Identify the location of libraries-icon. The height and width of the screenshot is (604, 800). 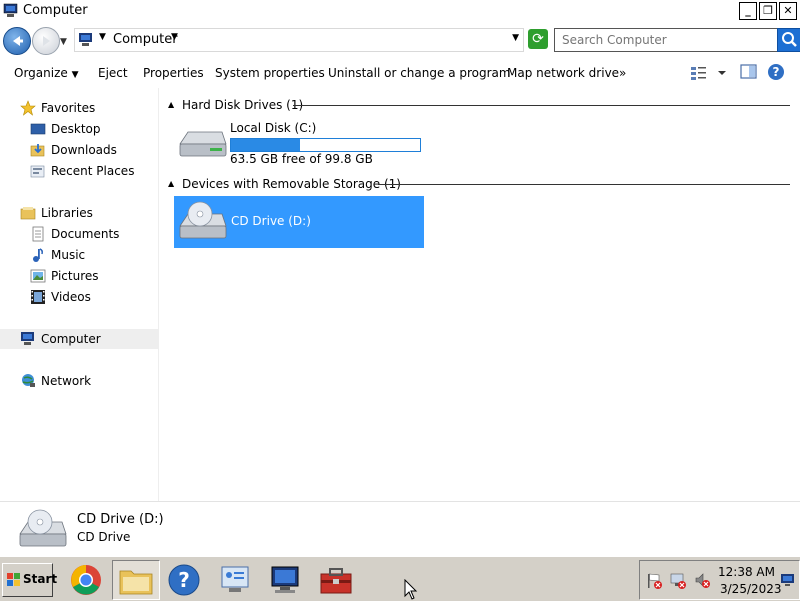
(28, 214).